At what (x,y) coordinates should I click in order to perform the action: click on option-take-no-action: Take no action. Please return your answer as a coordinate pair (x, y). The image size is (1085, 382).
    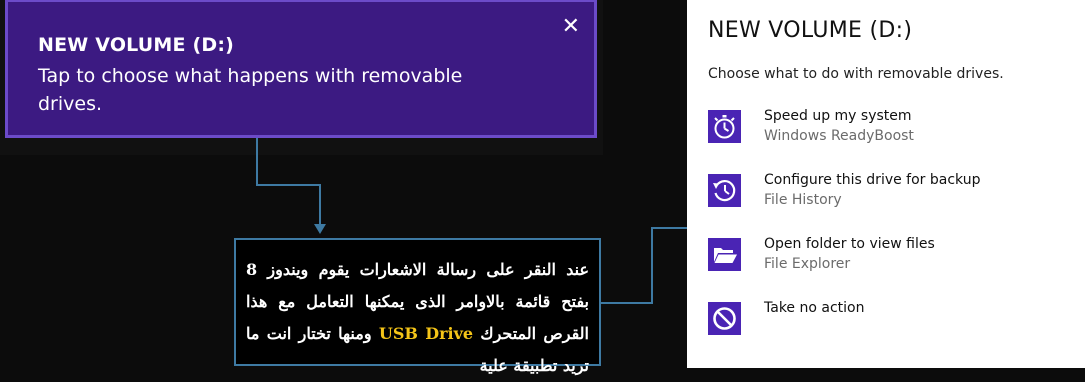
    Looking at the image, I should click on (888, 325).